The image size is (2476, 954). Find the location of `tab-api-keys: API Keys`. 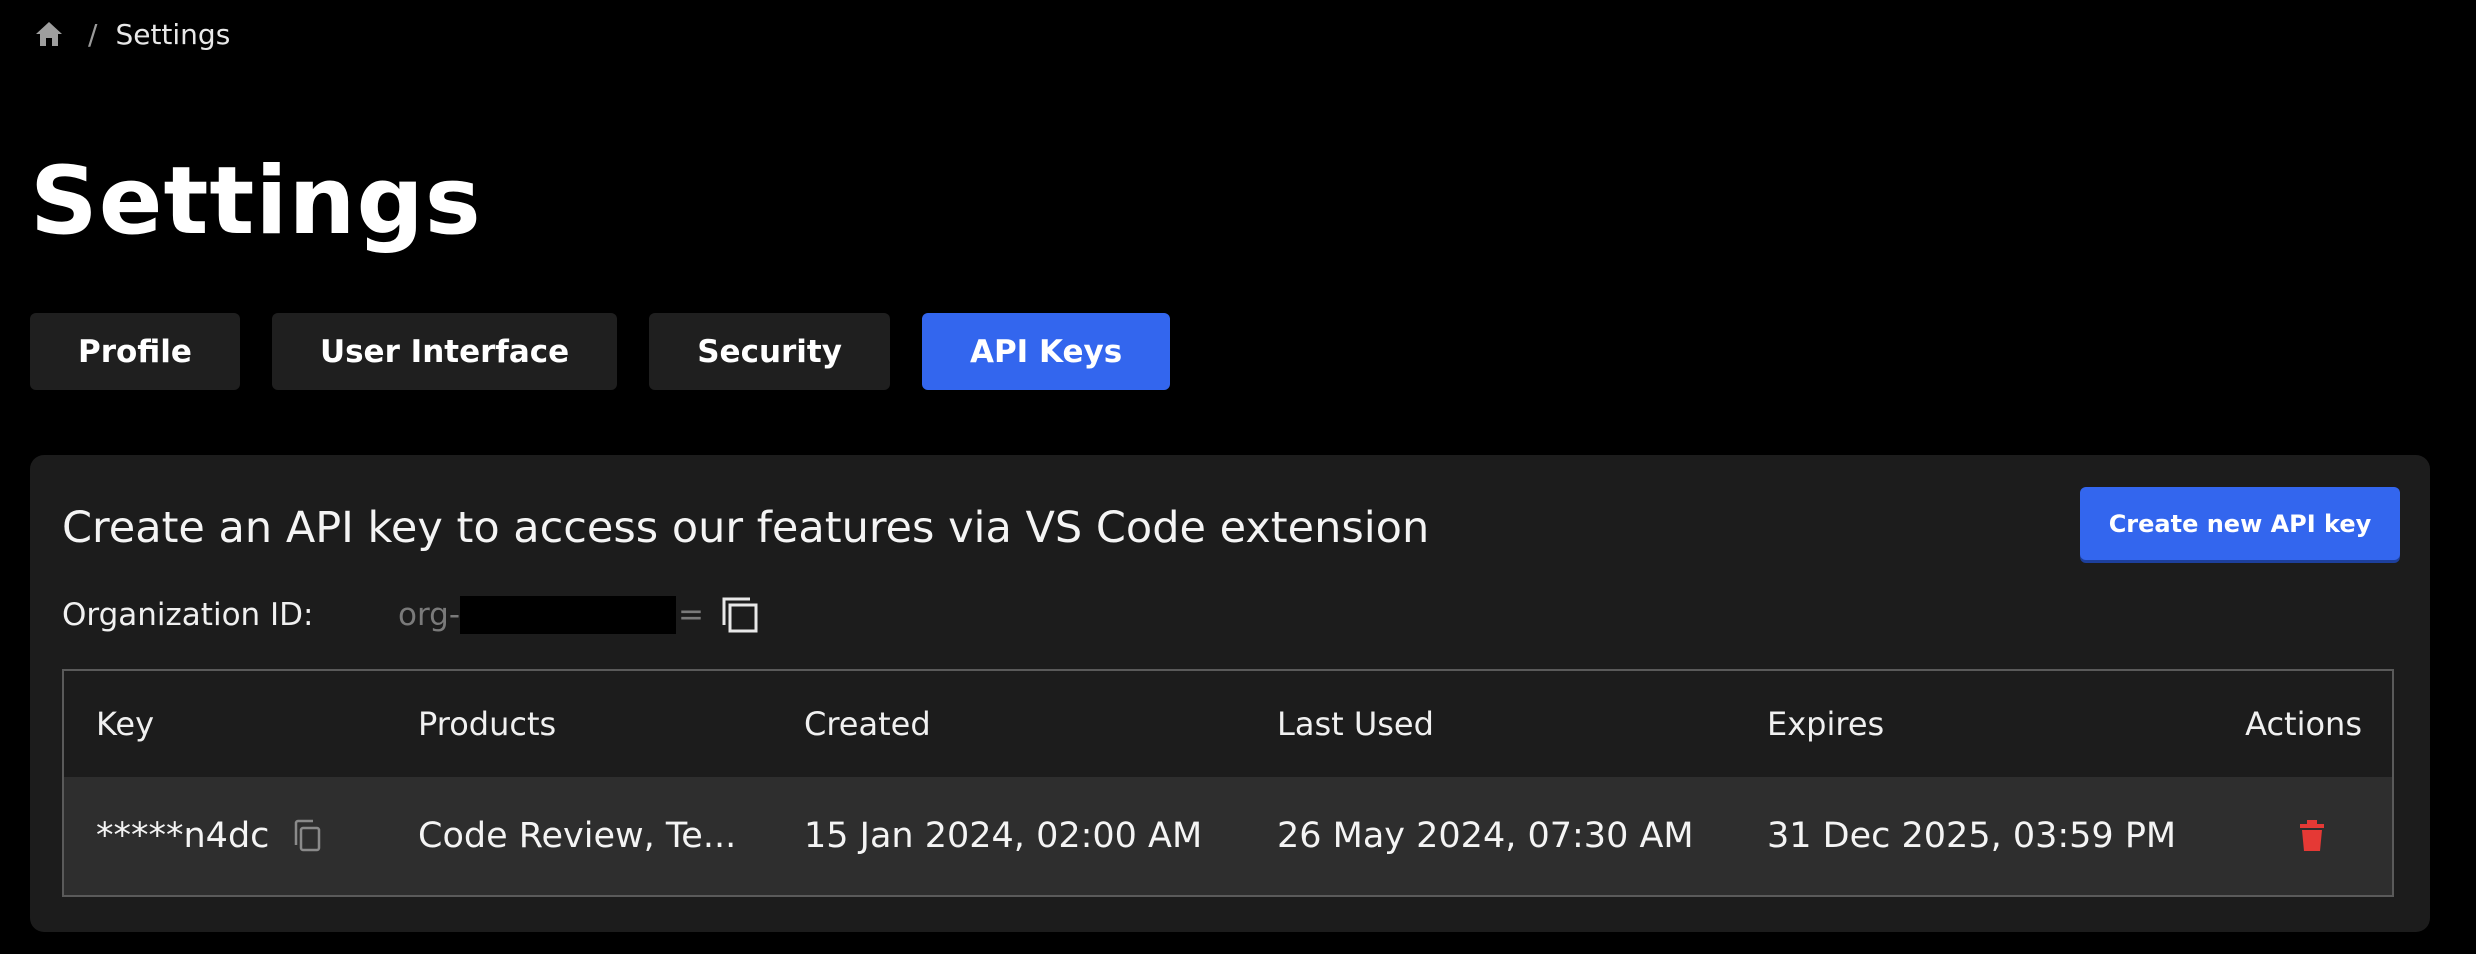

tab-api-keys: API Keys is located at coordinates (1046, 351).